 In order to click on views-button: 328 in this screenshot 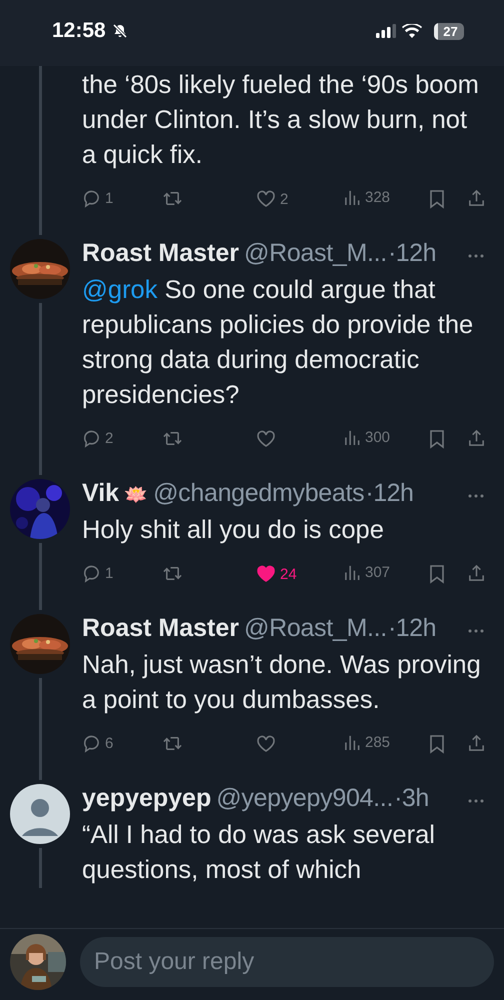, I will do `click(367, 197)`.